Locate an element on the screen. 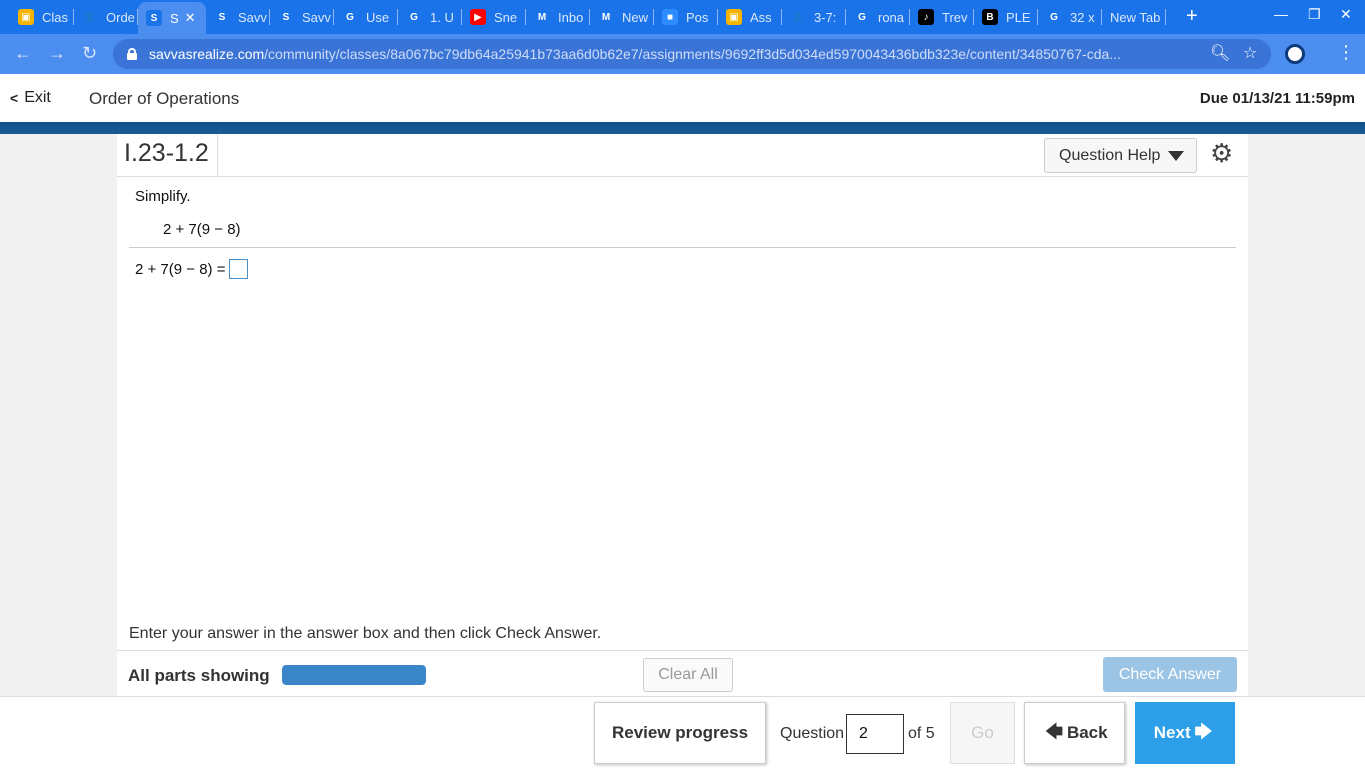 The height and width of the screenshot is (768, 1365). question-total: of 5 is located at coordinates (921, 733).